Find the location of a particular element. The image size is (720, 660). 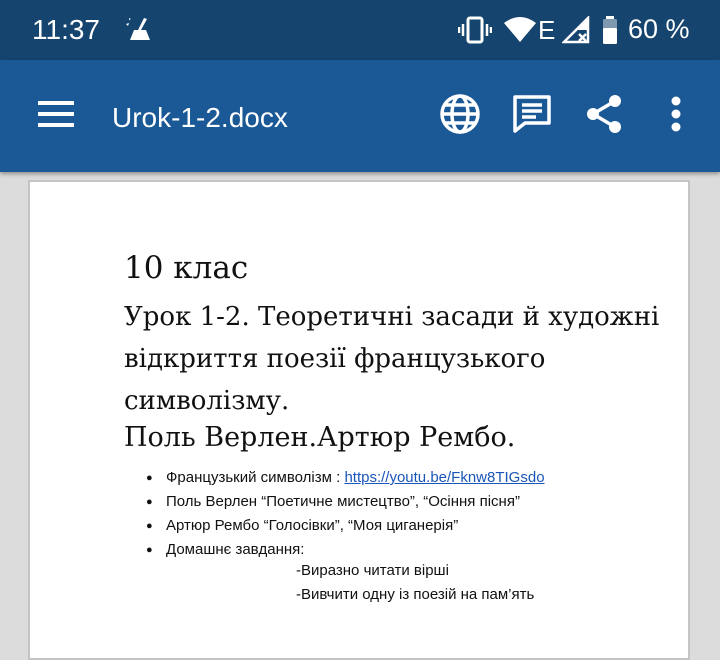

comments-button is located at coordinates (532, 116).